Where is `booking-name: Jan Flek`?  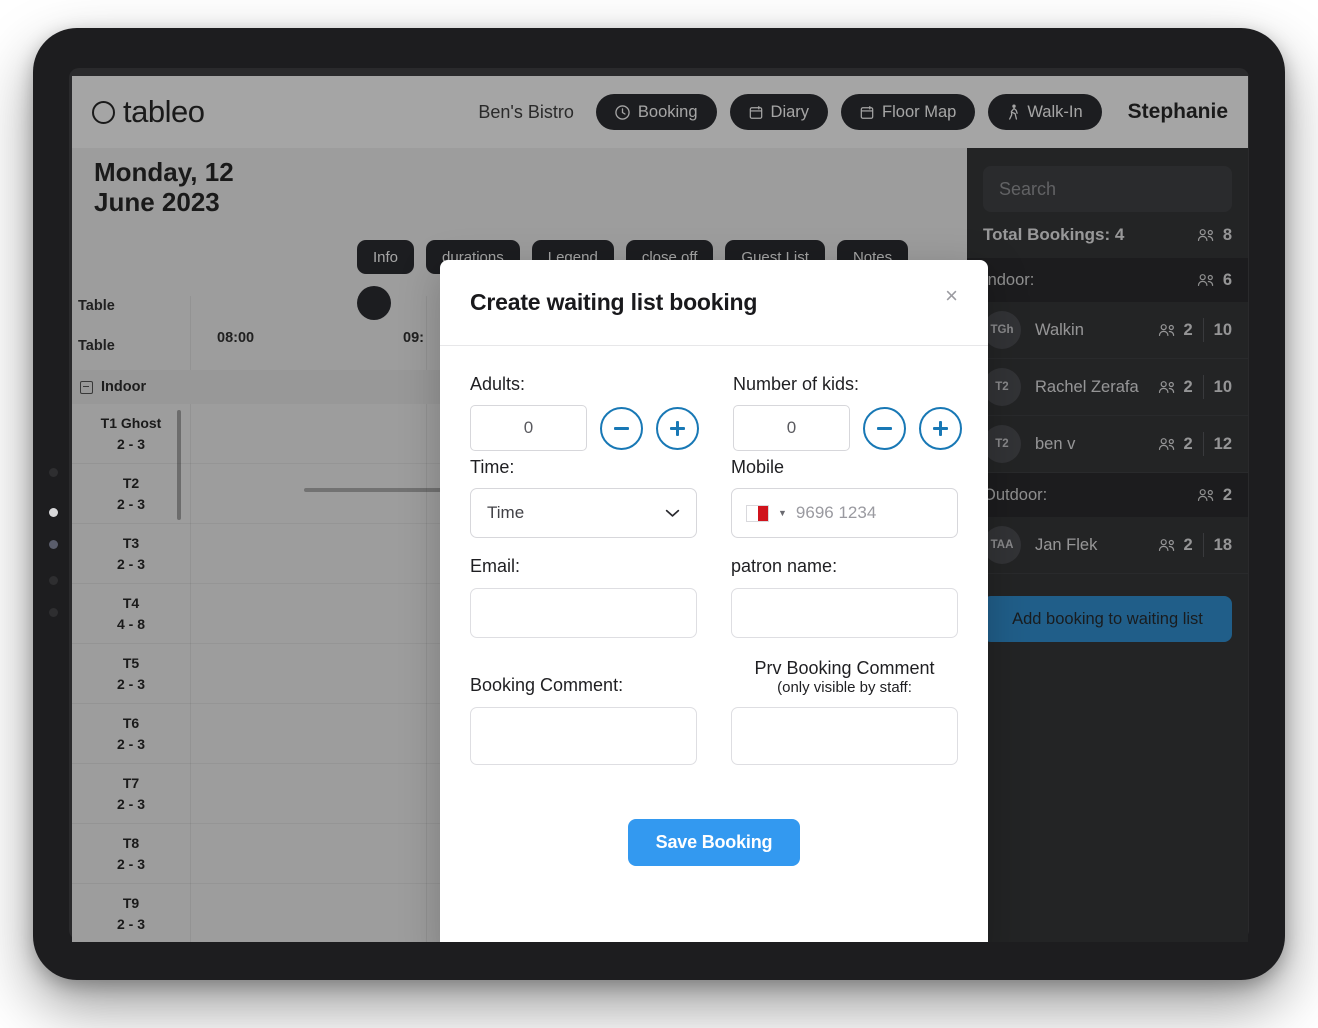 booking-name: Jan Flek is located at coordinates (1066, 544).